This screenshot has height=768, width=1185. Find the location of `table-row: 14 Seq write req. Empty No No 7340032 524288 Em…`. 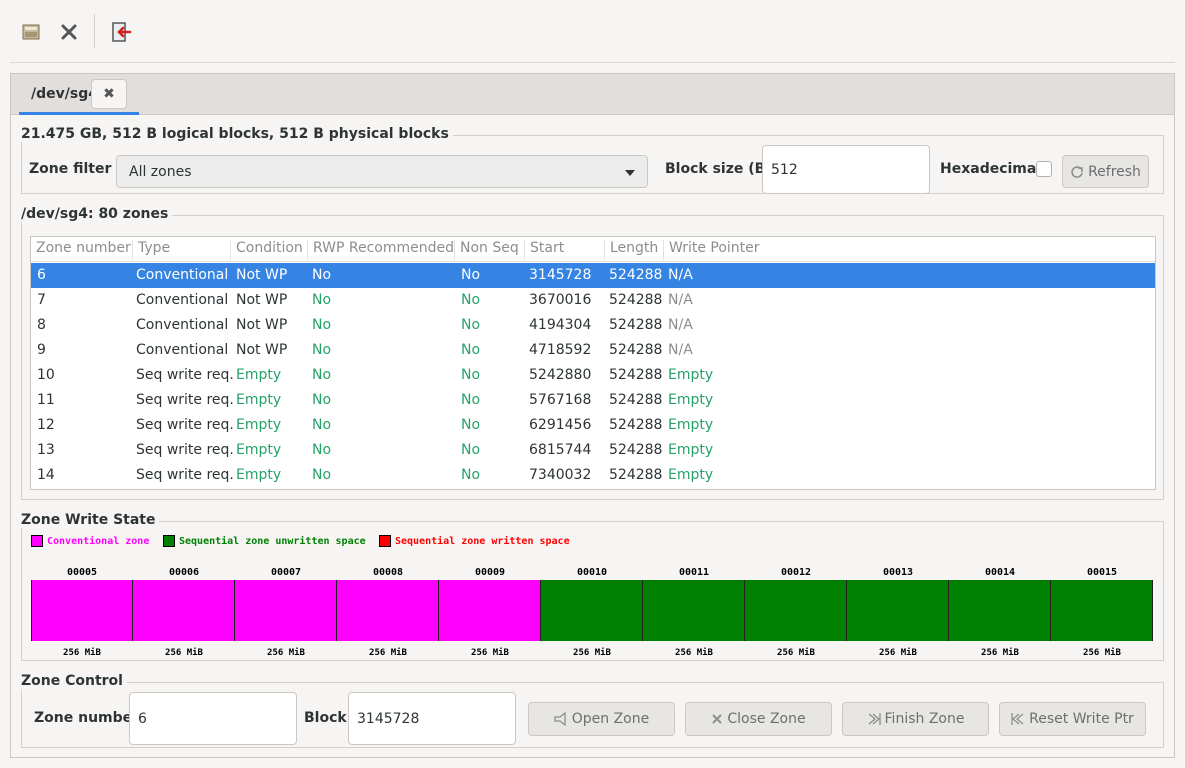

table-row: 14 Seq write req. Empty No No 7340032 524288 Em… is located at coordinates (593, 475).